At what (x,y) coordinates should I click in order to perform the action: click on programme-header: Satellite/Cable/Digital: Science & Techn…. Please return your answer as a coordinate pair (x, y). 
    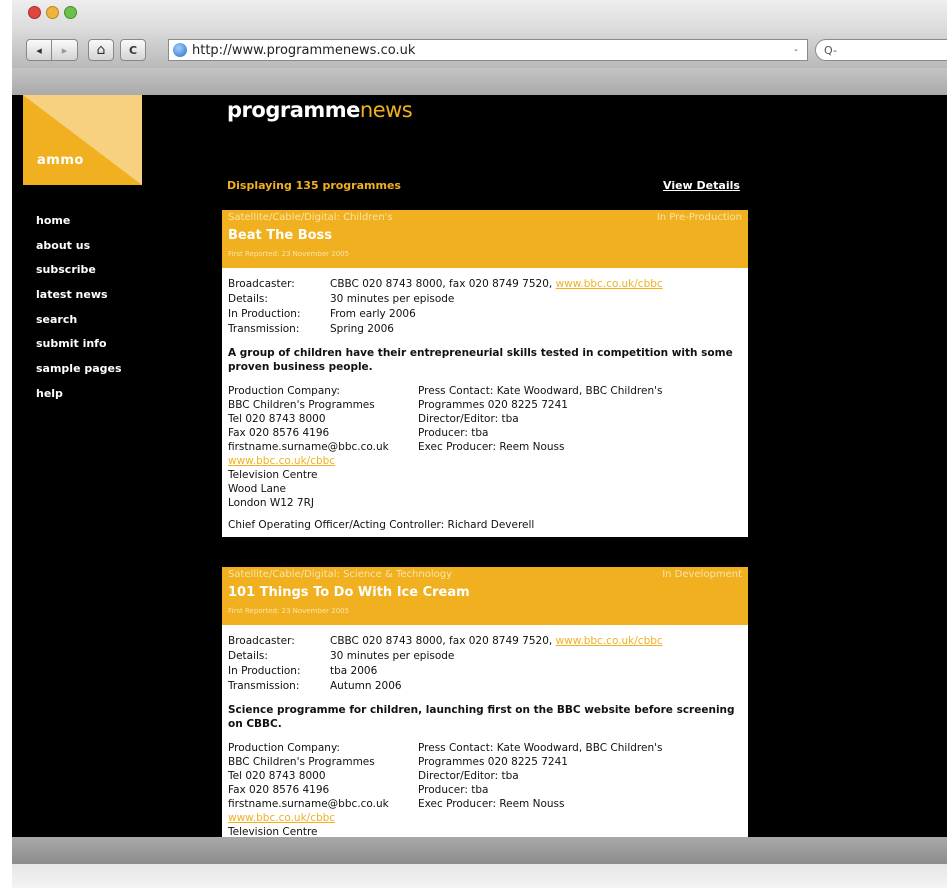
    Looking at the image, I should click on (485, 596).